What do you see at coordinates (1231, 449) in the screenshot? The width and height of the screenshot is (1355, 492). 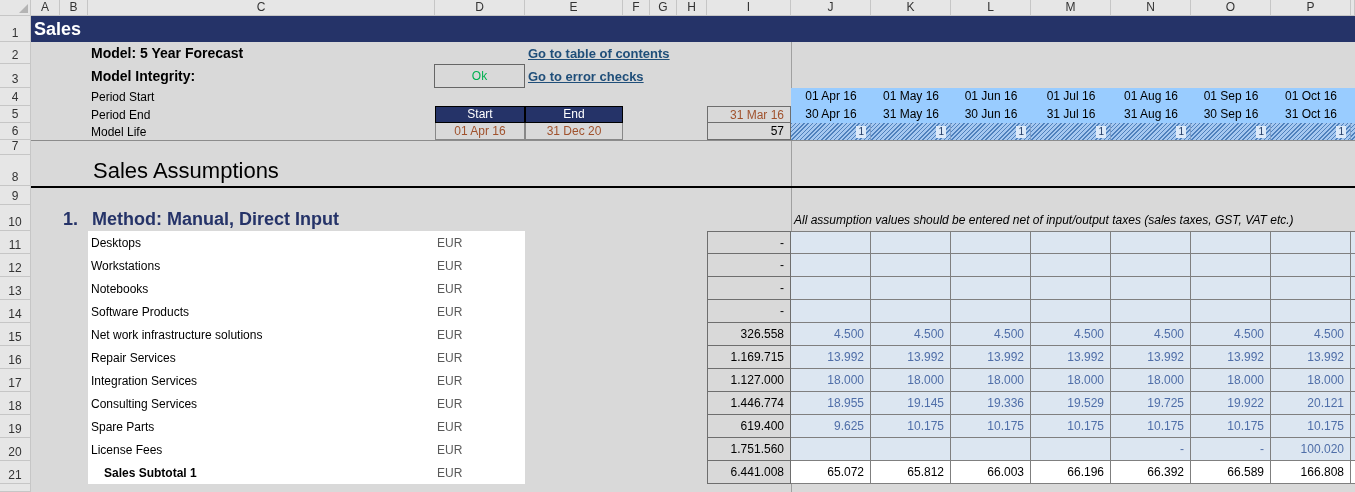 I see `input-cell: -` at bounding box center [1231, 449].